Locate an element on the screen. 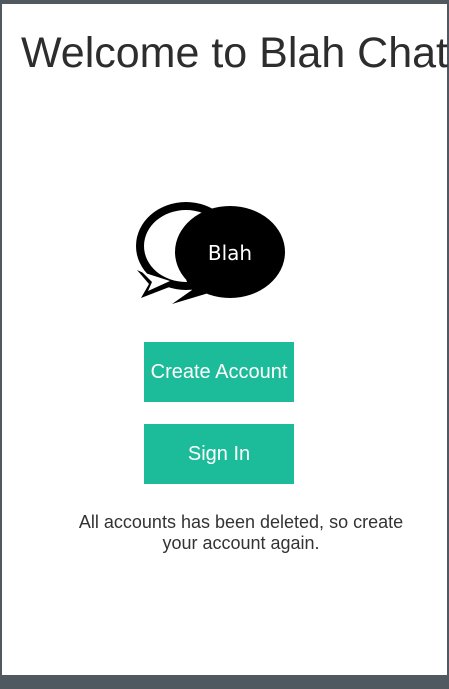 Image resolution: width=449 pixels, height=689 pixels. chat-bubbles-icon: Blah is located at coordinates (210, 253).